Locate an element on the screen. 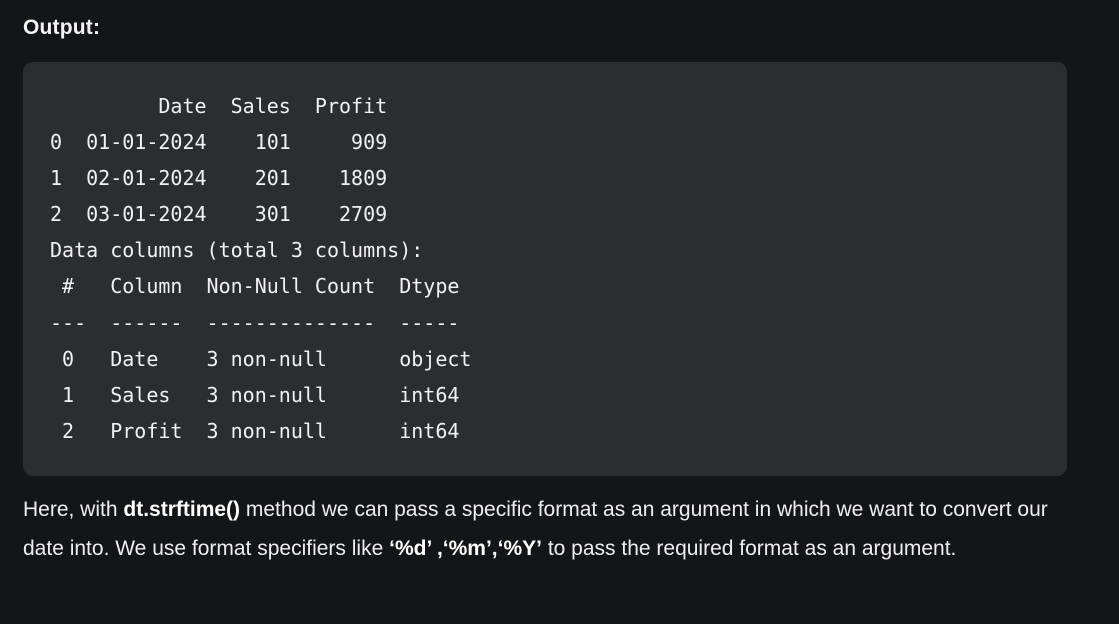 This screenshot has width=1119, height=624. code-line: --- ------ -------------- ----- is located at coordinates (261, 322).